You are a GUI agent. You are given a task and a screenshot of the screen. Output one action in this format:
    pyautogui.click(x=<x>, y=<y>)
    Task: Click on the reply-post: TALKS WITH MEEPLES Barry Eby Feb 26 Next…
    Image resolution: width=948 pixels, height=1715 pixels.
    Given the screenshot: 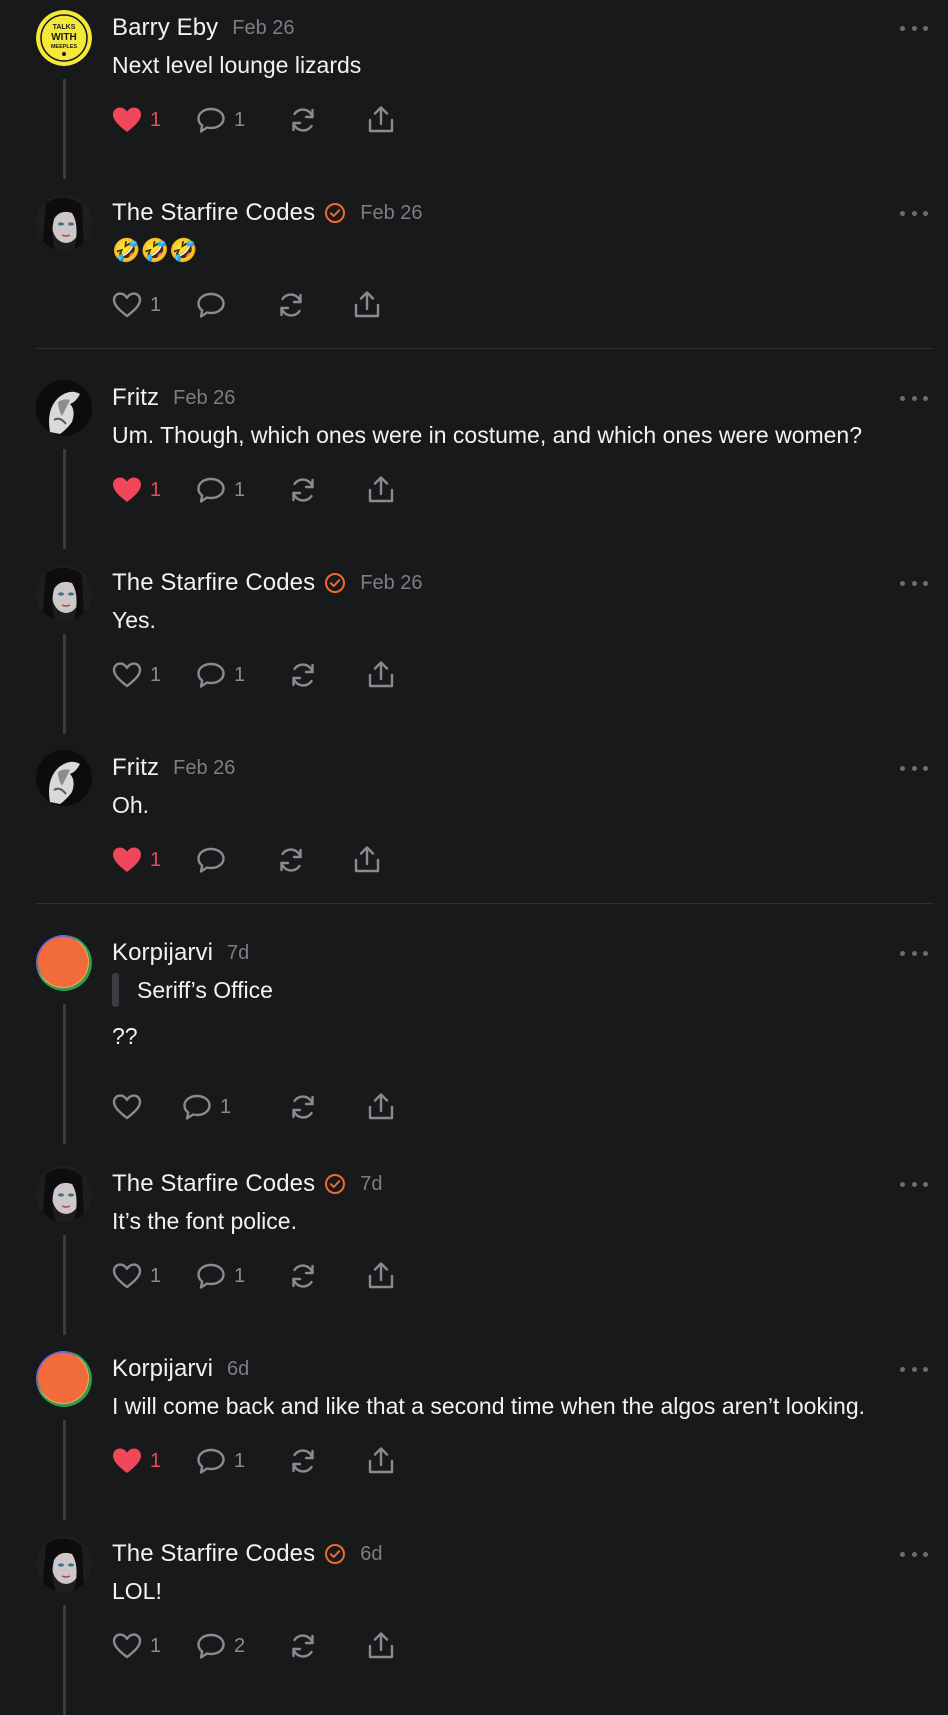 What is the action you would take?
    pyautogui.click(x=474, y=92)
    